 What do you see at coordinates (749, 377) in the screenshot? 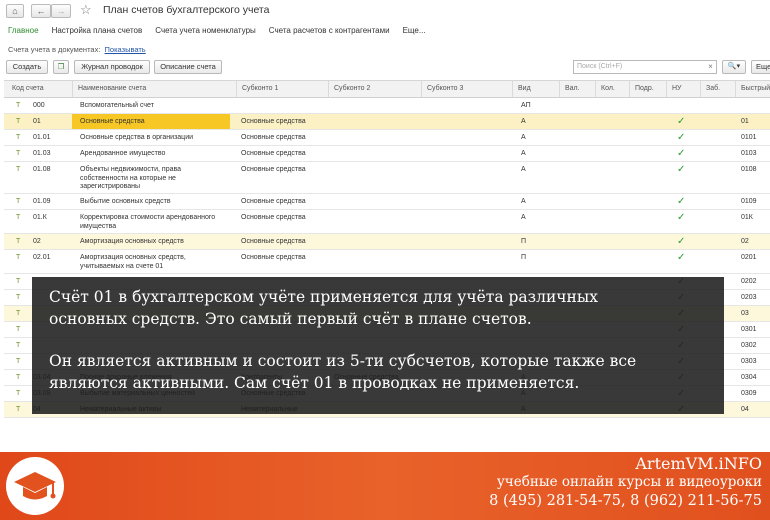
I see `quick-select-code: 0304` at bounding box center [749, 377].